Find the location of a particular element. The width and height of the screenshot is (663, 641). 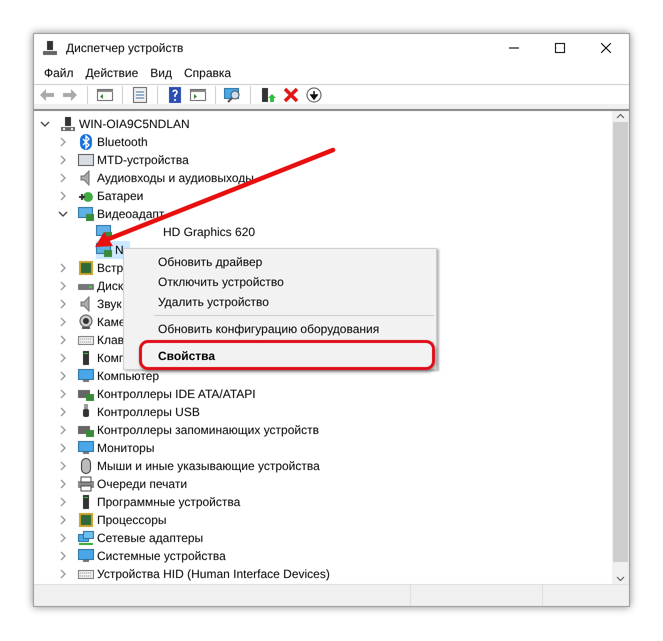

menu-item: Обновить конфигурацию оборудования is located at coordinates (280, 329).